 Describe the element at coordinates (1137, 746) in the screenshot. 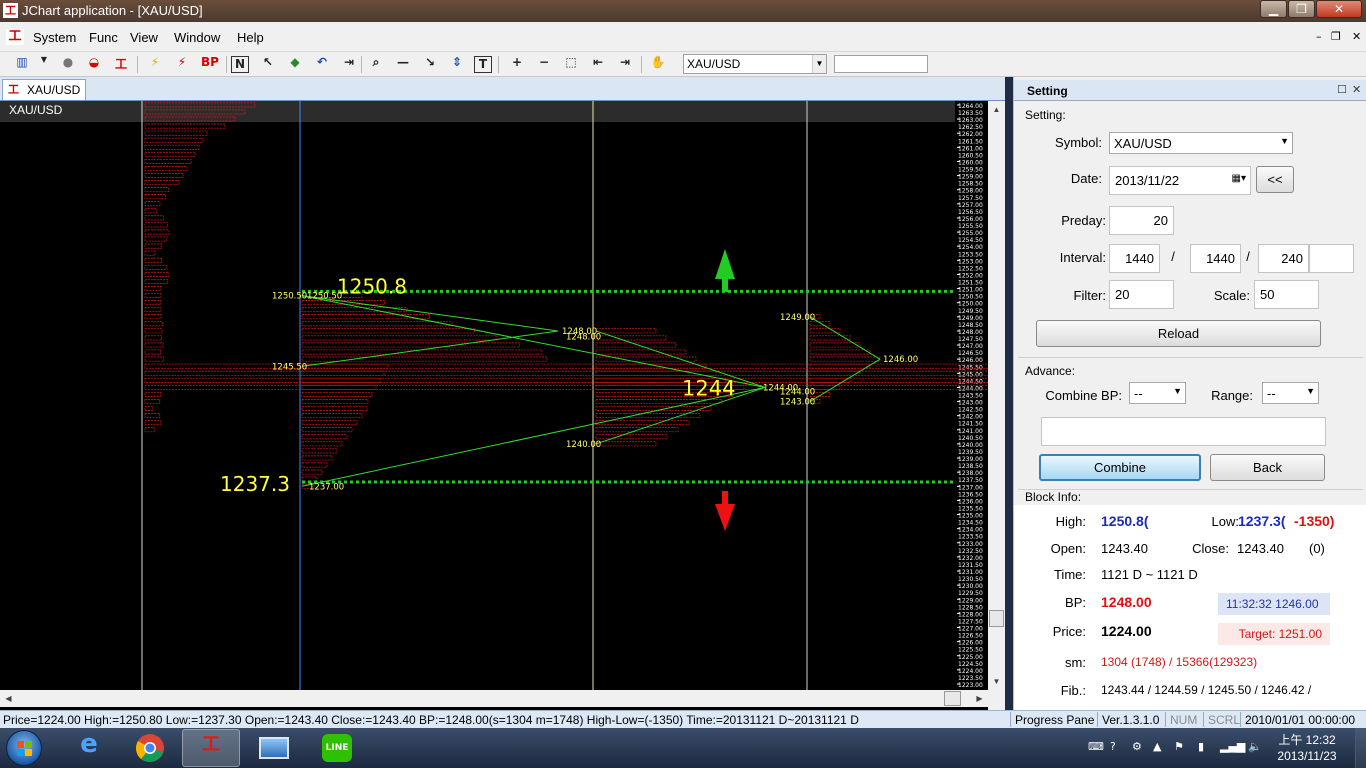

I see `connect-tray-icon: ⚙` at that location.